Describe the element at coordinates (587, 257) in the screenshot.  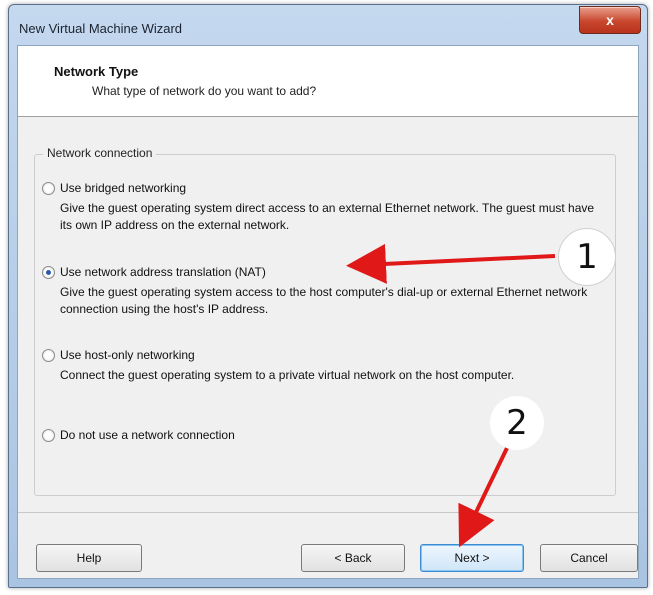
I see `step-marker-1: 1` at that location.